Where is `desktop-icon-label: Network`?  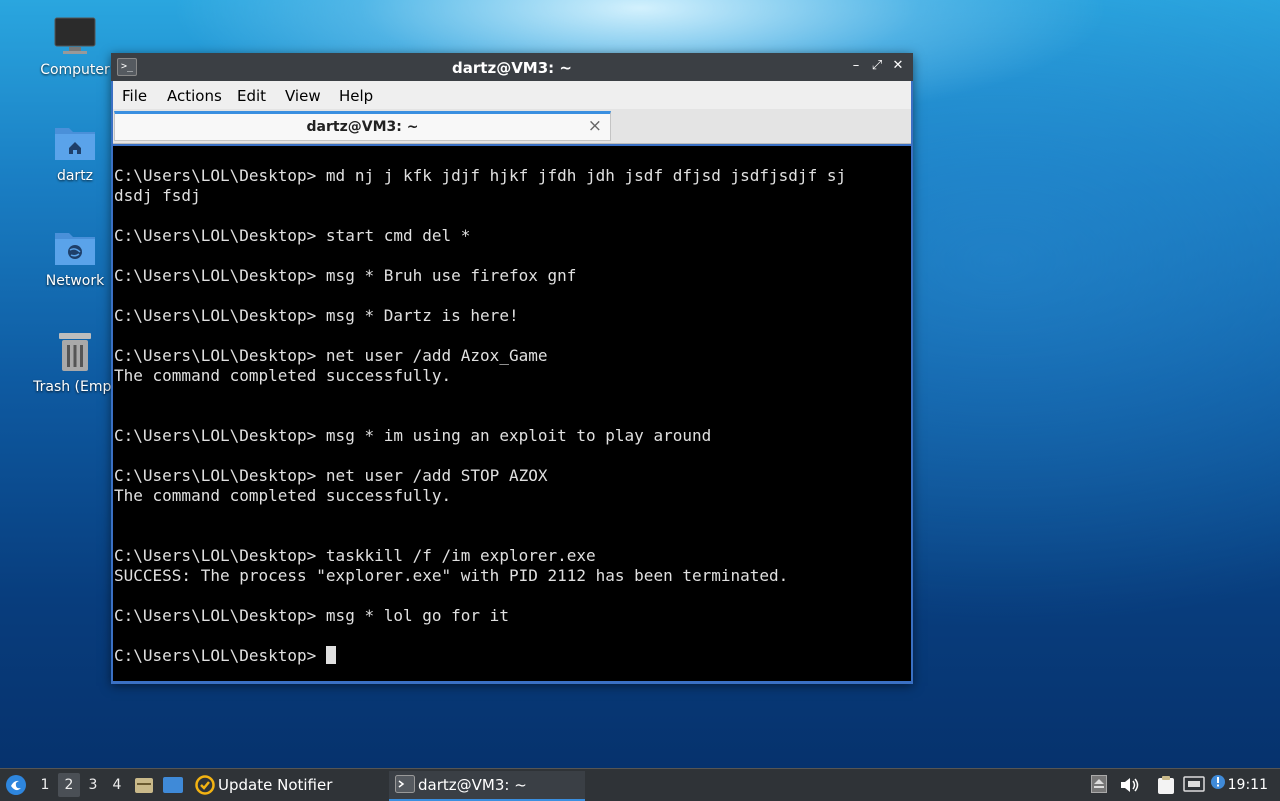
desktop-icon-label: Network is located at coordinates (75, 281).